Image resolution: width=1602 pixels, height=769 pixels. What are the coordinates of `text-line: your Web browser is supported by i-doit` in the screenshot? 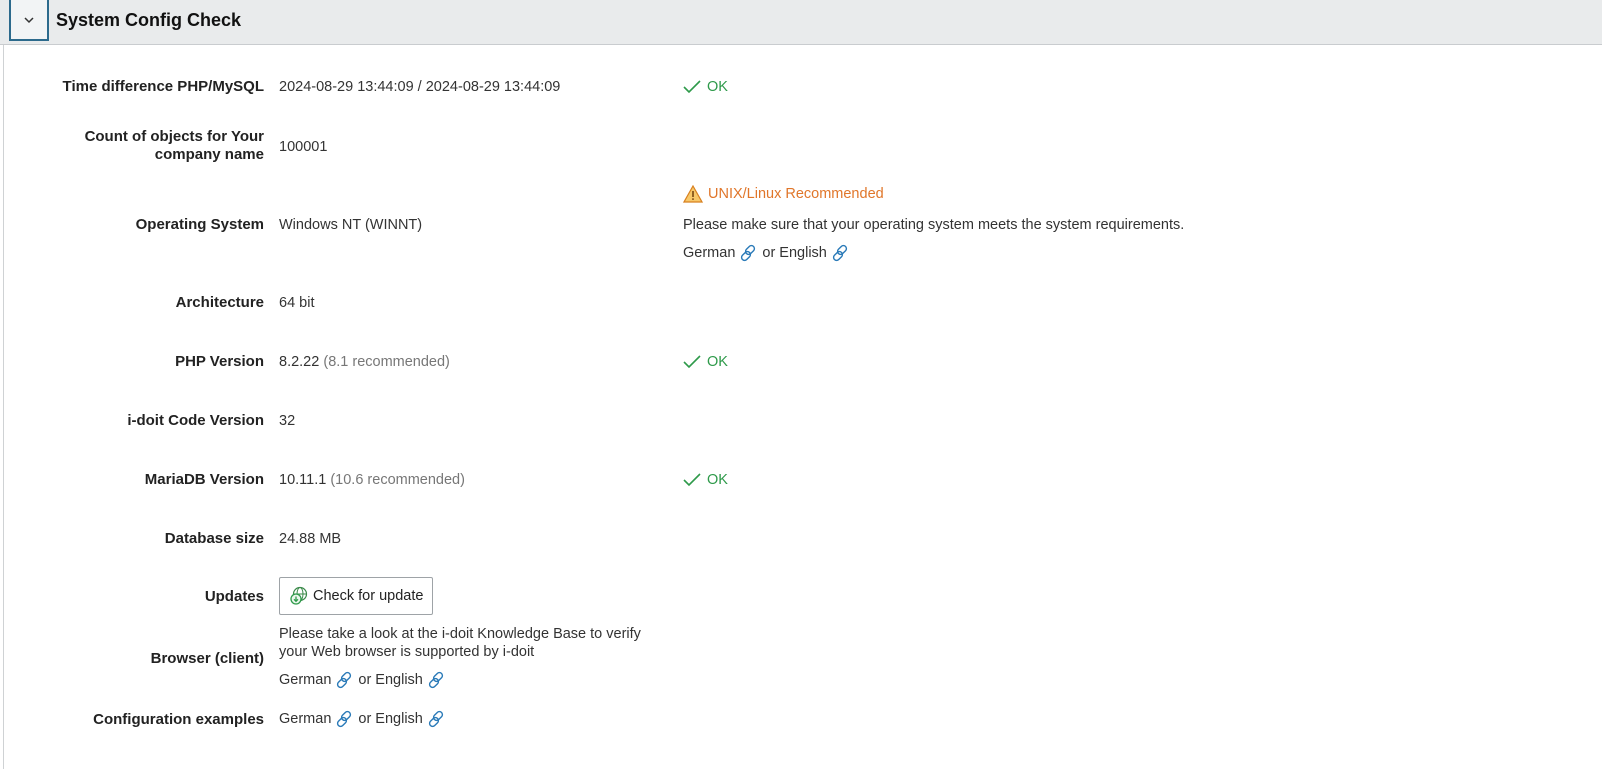 It's located at (407, 652).